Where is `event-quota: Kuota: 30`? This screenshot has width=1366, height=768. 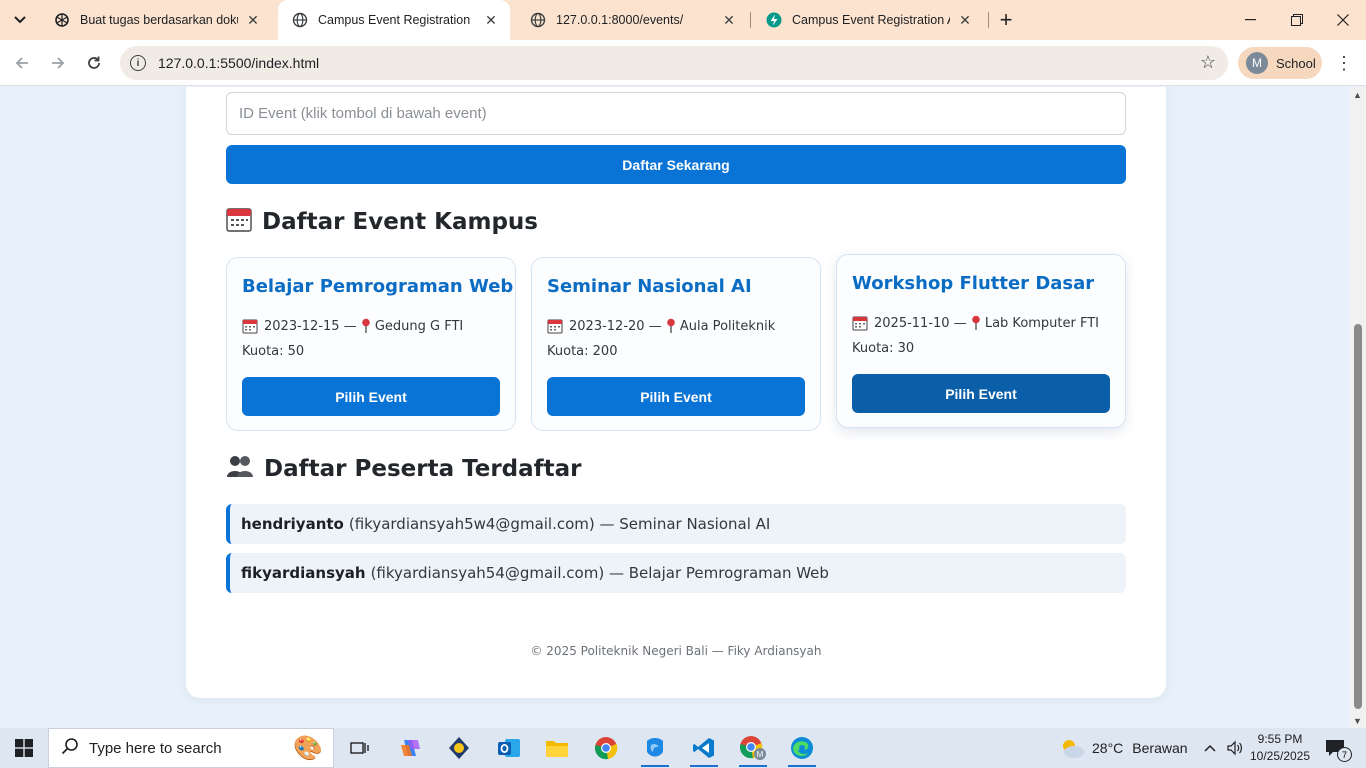 event-quota: Kuota: 30 is located at coordinates (883, 348).